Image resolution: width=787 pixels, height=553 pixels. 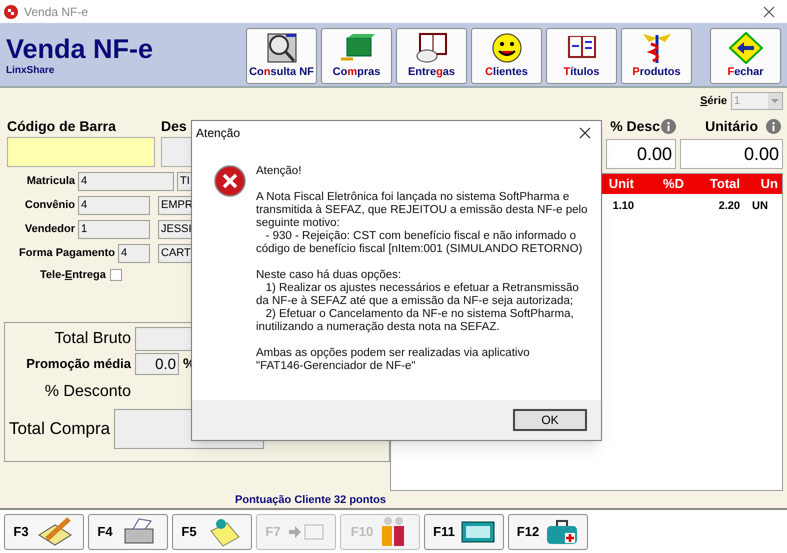 I want to click on dialog-message: Neste caso há duas opções: 1) Realizar os ajustes necessários e efetuar a Retransmissão da NF-e à SEFAZ até que a emissão da NF-e seja autorizada; 2) Efetuar o Cancelamento da NF-e no sistema SoftPharma, inutilizando a numeração desta nota na SEFAZ., so click(x=418, y=301).